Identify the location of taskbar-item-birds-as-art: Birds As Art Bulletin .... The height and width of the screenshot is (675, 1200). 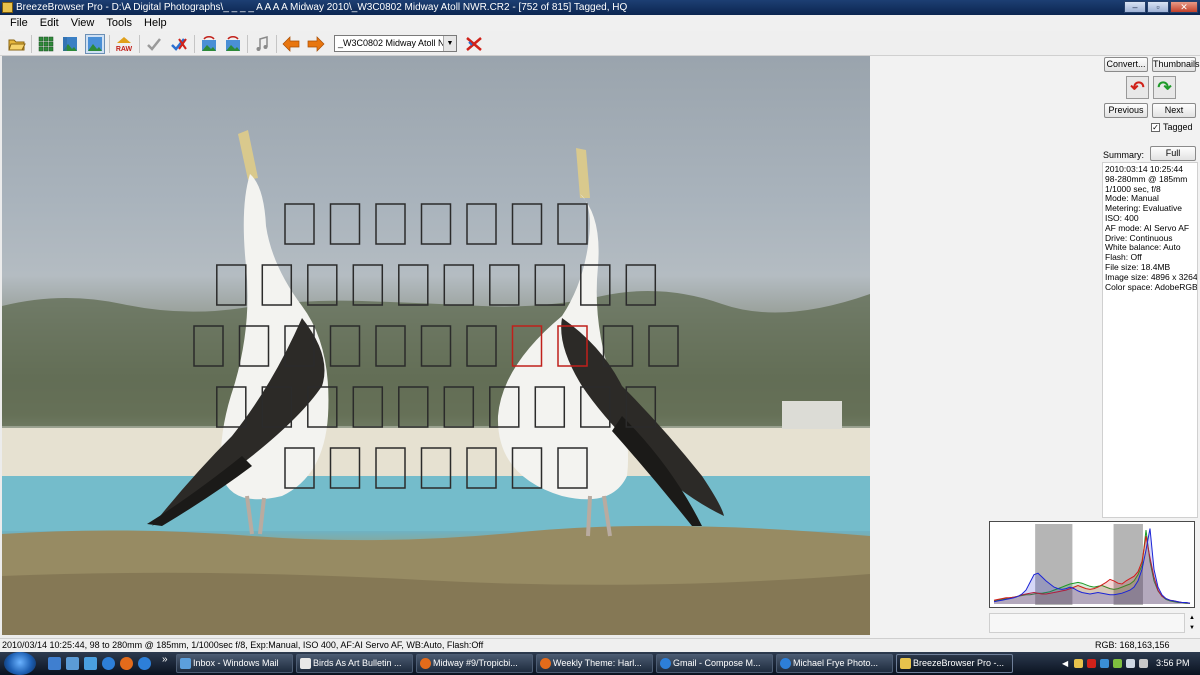
(354, 663).